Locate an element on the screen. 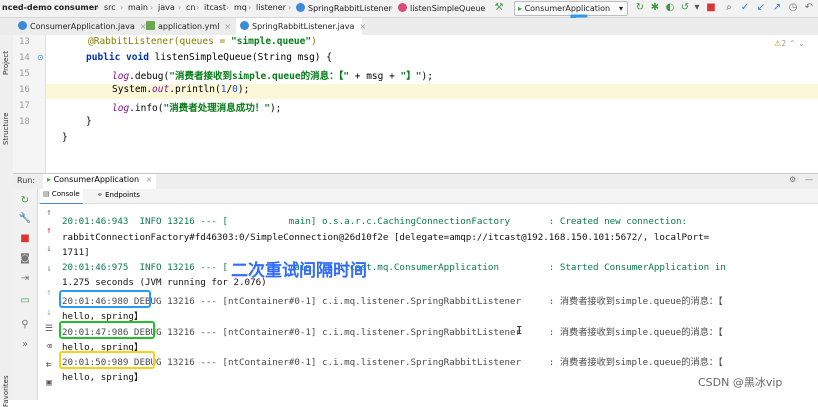 This screenshot has height=407, width=818. line-number: 18 is located at coordinates (24, 122).